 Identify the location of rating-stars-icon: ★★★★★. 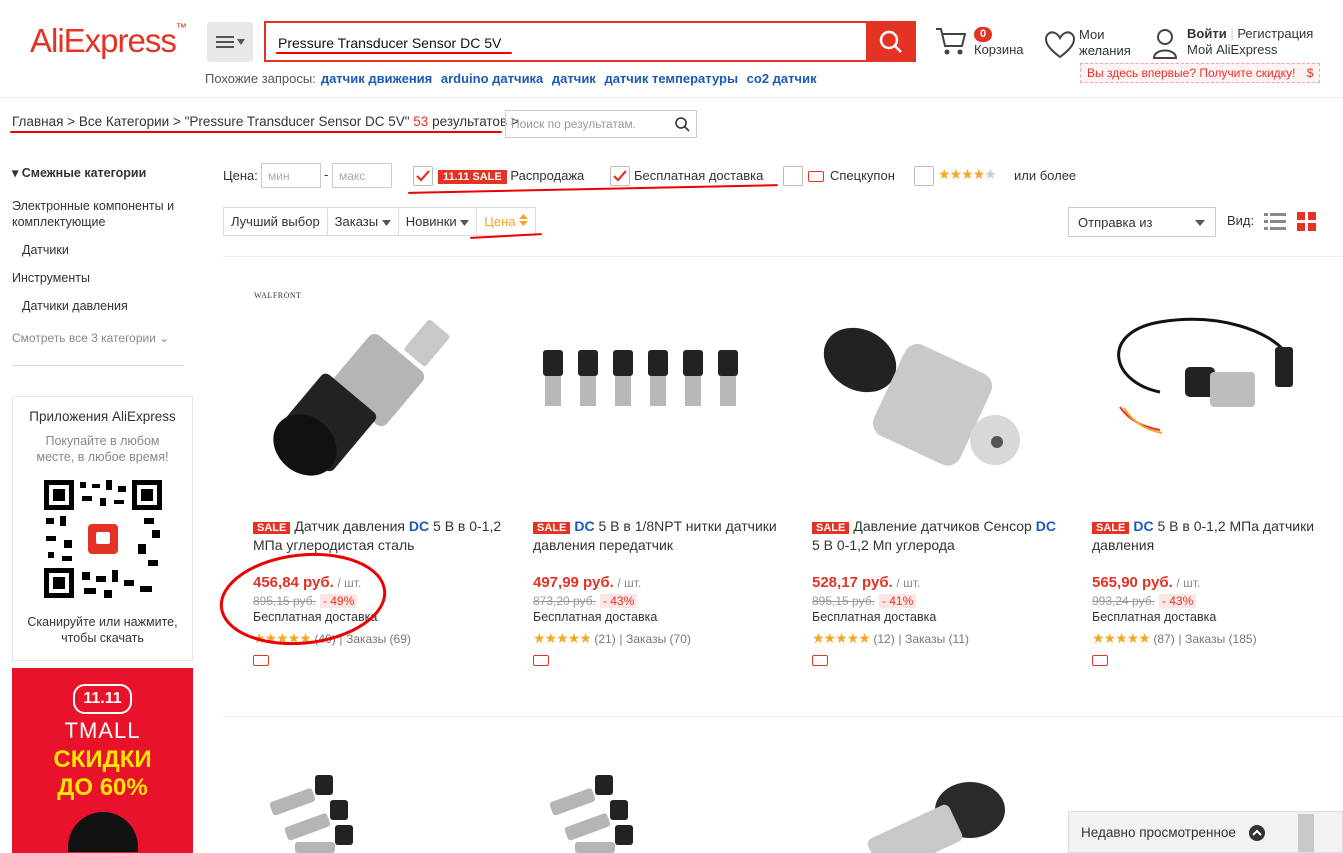
(841, 638).